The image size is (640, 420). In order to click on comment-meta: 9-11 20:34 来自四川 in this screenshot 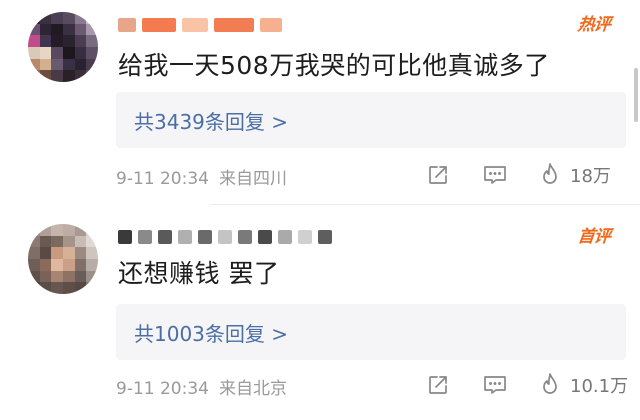, I will do `click(201, 176)`.